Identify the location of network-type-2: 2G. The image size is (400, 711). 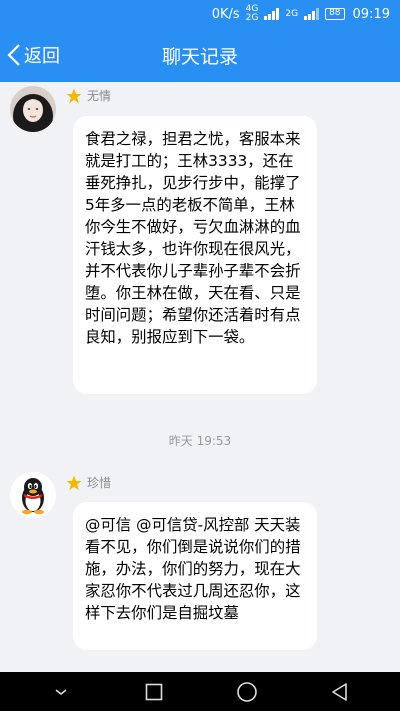
(292, 13).